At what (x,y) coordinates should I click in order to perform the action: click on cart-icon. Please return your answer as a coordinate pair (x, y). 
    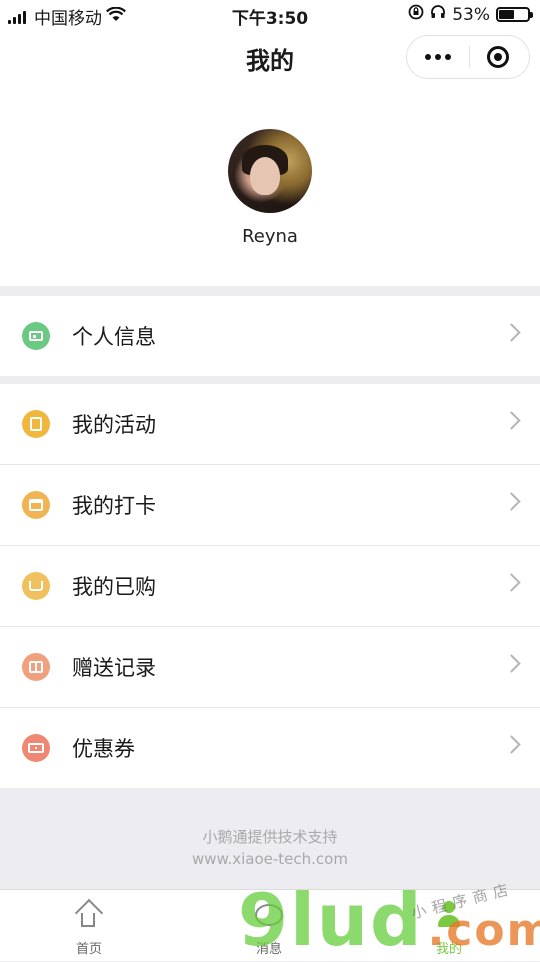
    Looking at the image, I should click on (36, 586).